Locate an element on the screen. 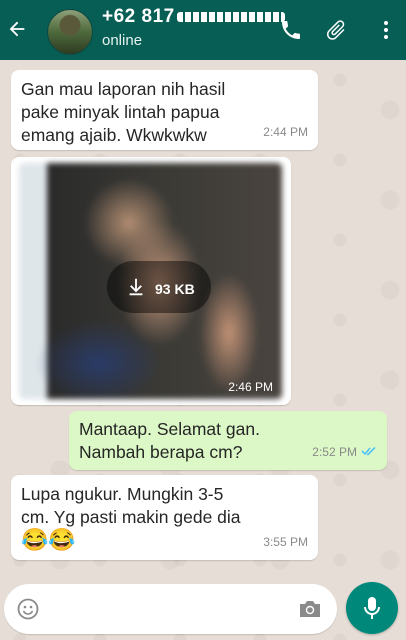  camera-icon is located at coordinates (310, 609).